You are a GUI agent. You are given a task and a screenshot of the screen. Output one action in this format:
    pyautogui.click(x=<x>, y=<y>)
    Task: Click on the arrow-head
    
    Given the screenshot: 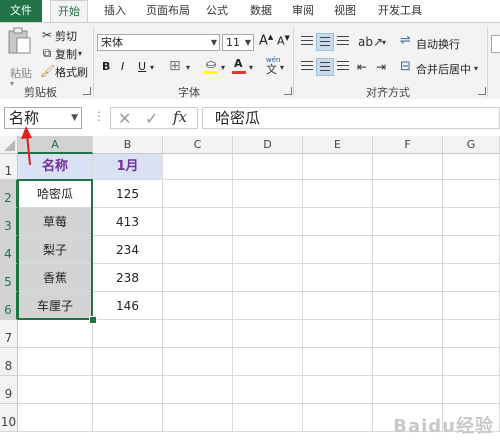 What is the action you would take?
    pyautogui.click(x=26, y=132)
    